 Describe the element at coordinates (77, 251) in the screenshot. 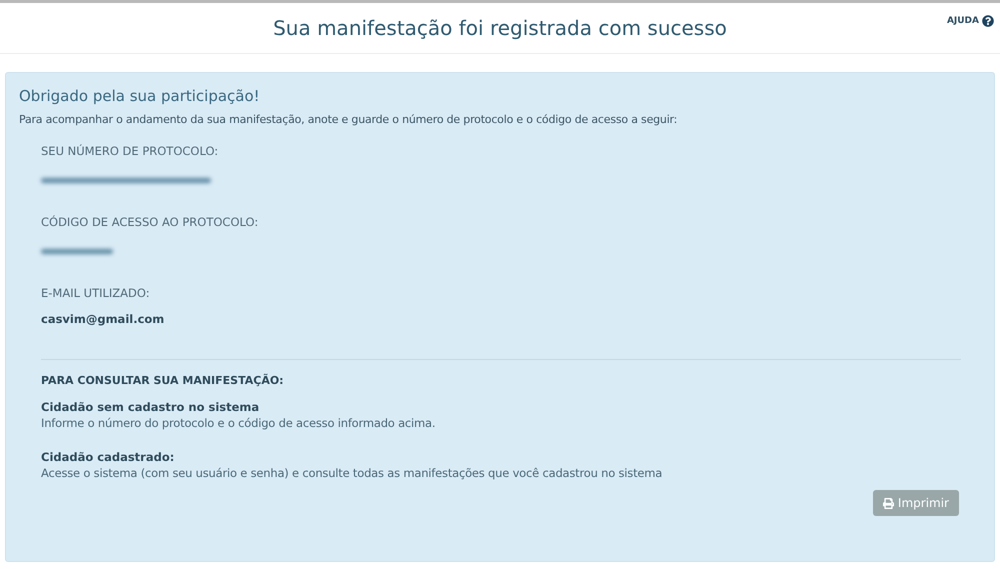

I see `blurred-value` at that location.